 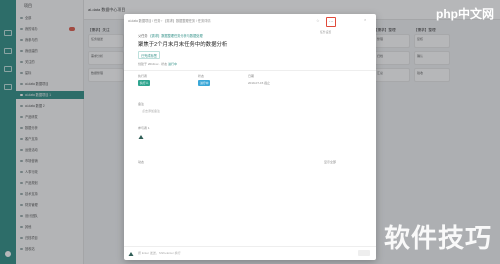 I want to click on date-value: 2019-07-15 截止, so click(x=259, y=83).